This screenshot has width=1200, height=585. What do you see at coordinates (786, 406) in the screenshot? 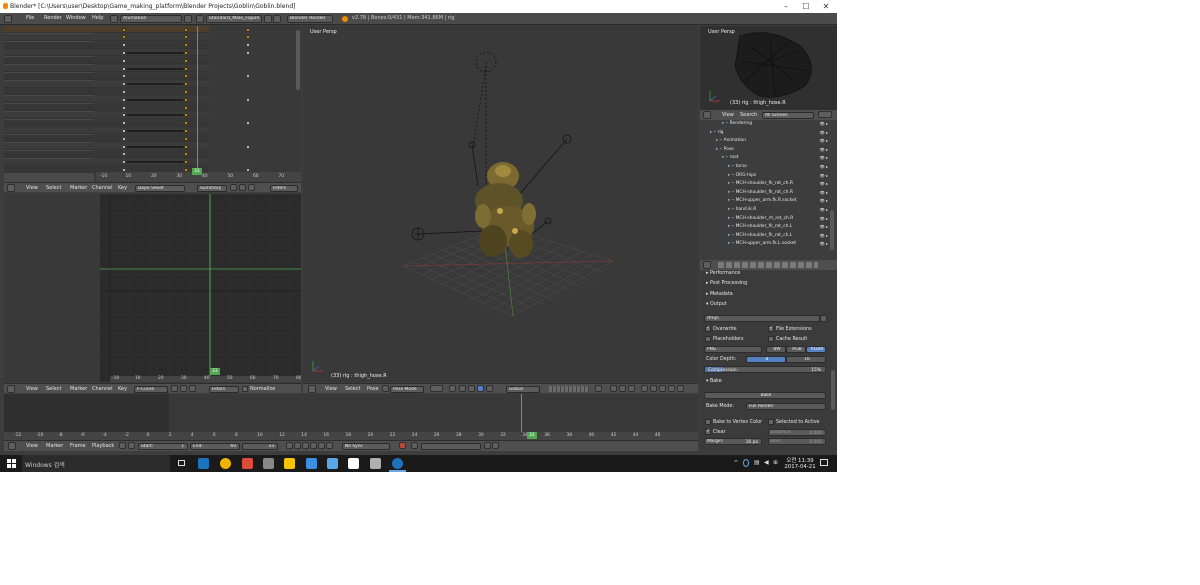
I see `bake-mode-dropdown: Full Render` at bounding box center [786, 406].